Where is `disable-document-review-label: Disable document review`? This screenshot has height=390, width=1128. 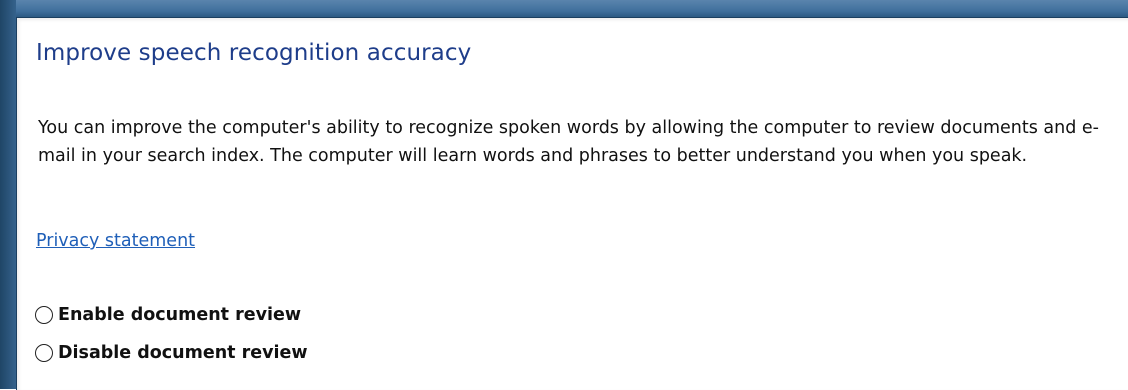 disable-document-review-label: Disable document review is located at coordinates (183, 353).